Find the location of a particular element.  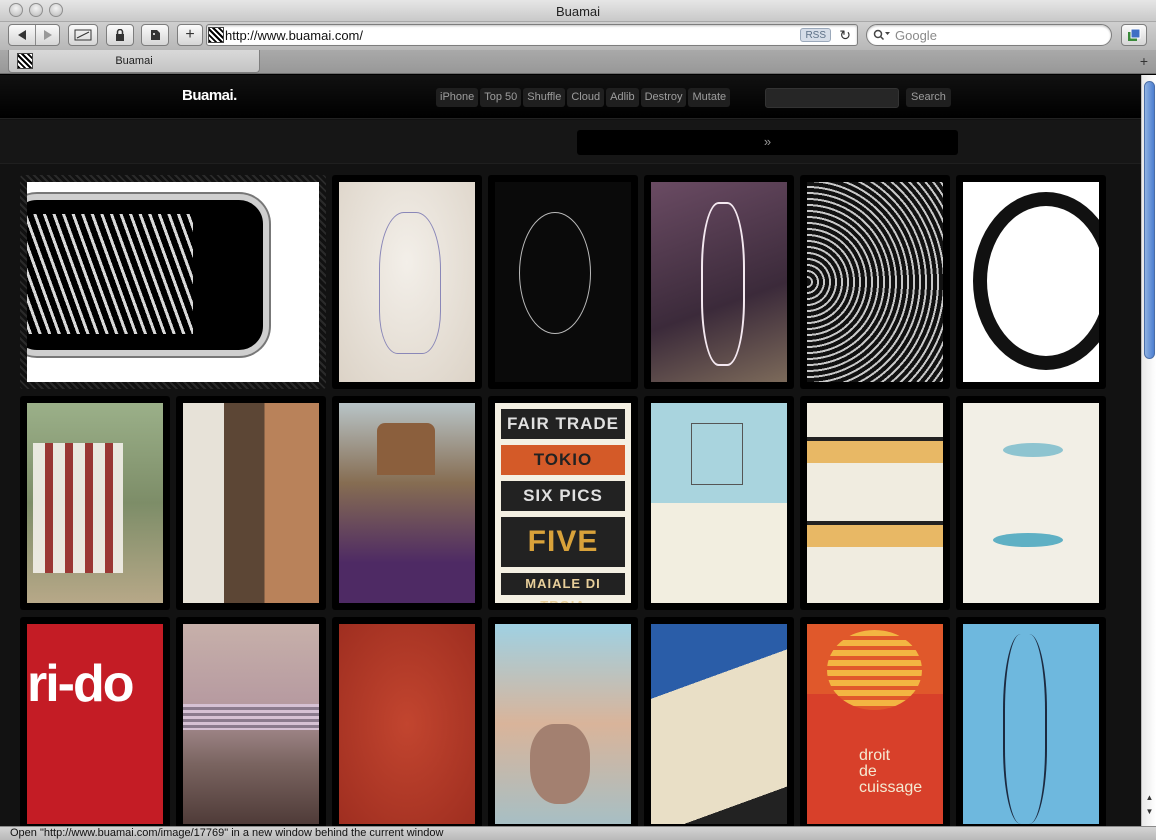

snapback-icon is located at coordinates (83, 35).